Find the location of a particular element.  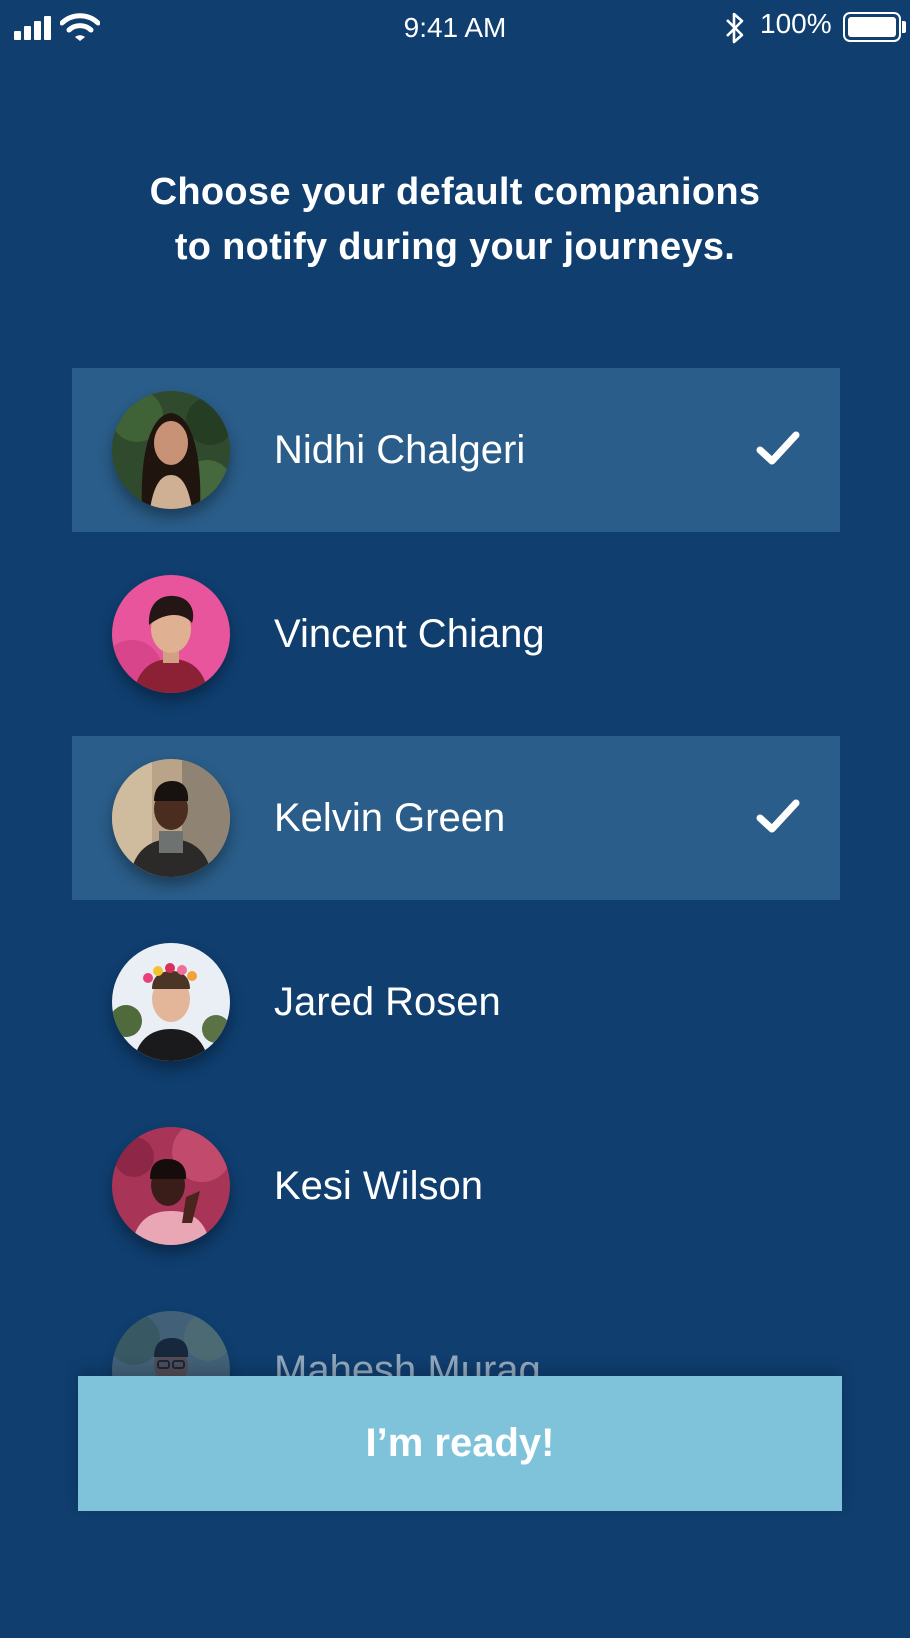

im-ready-button: I’m ready! is located at coordinates (460, 1443).